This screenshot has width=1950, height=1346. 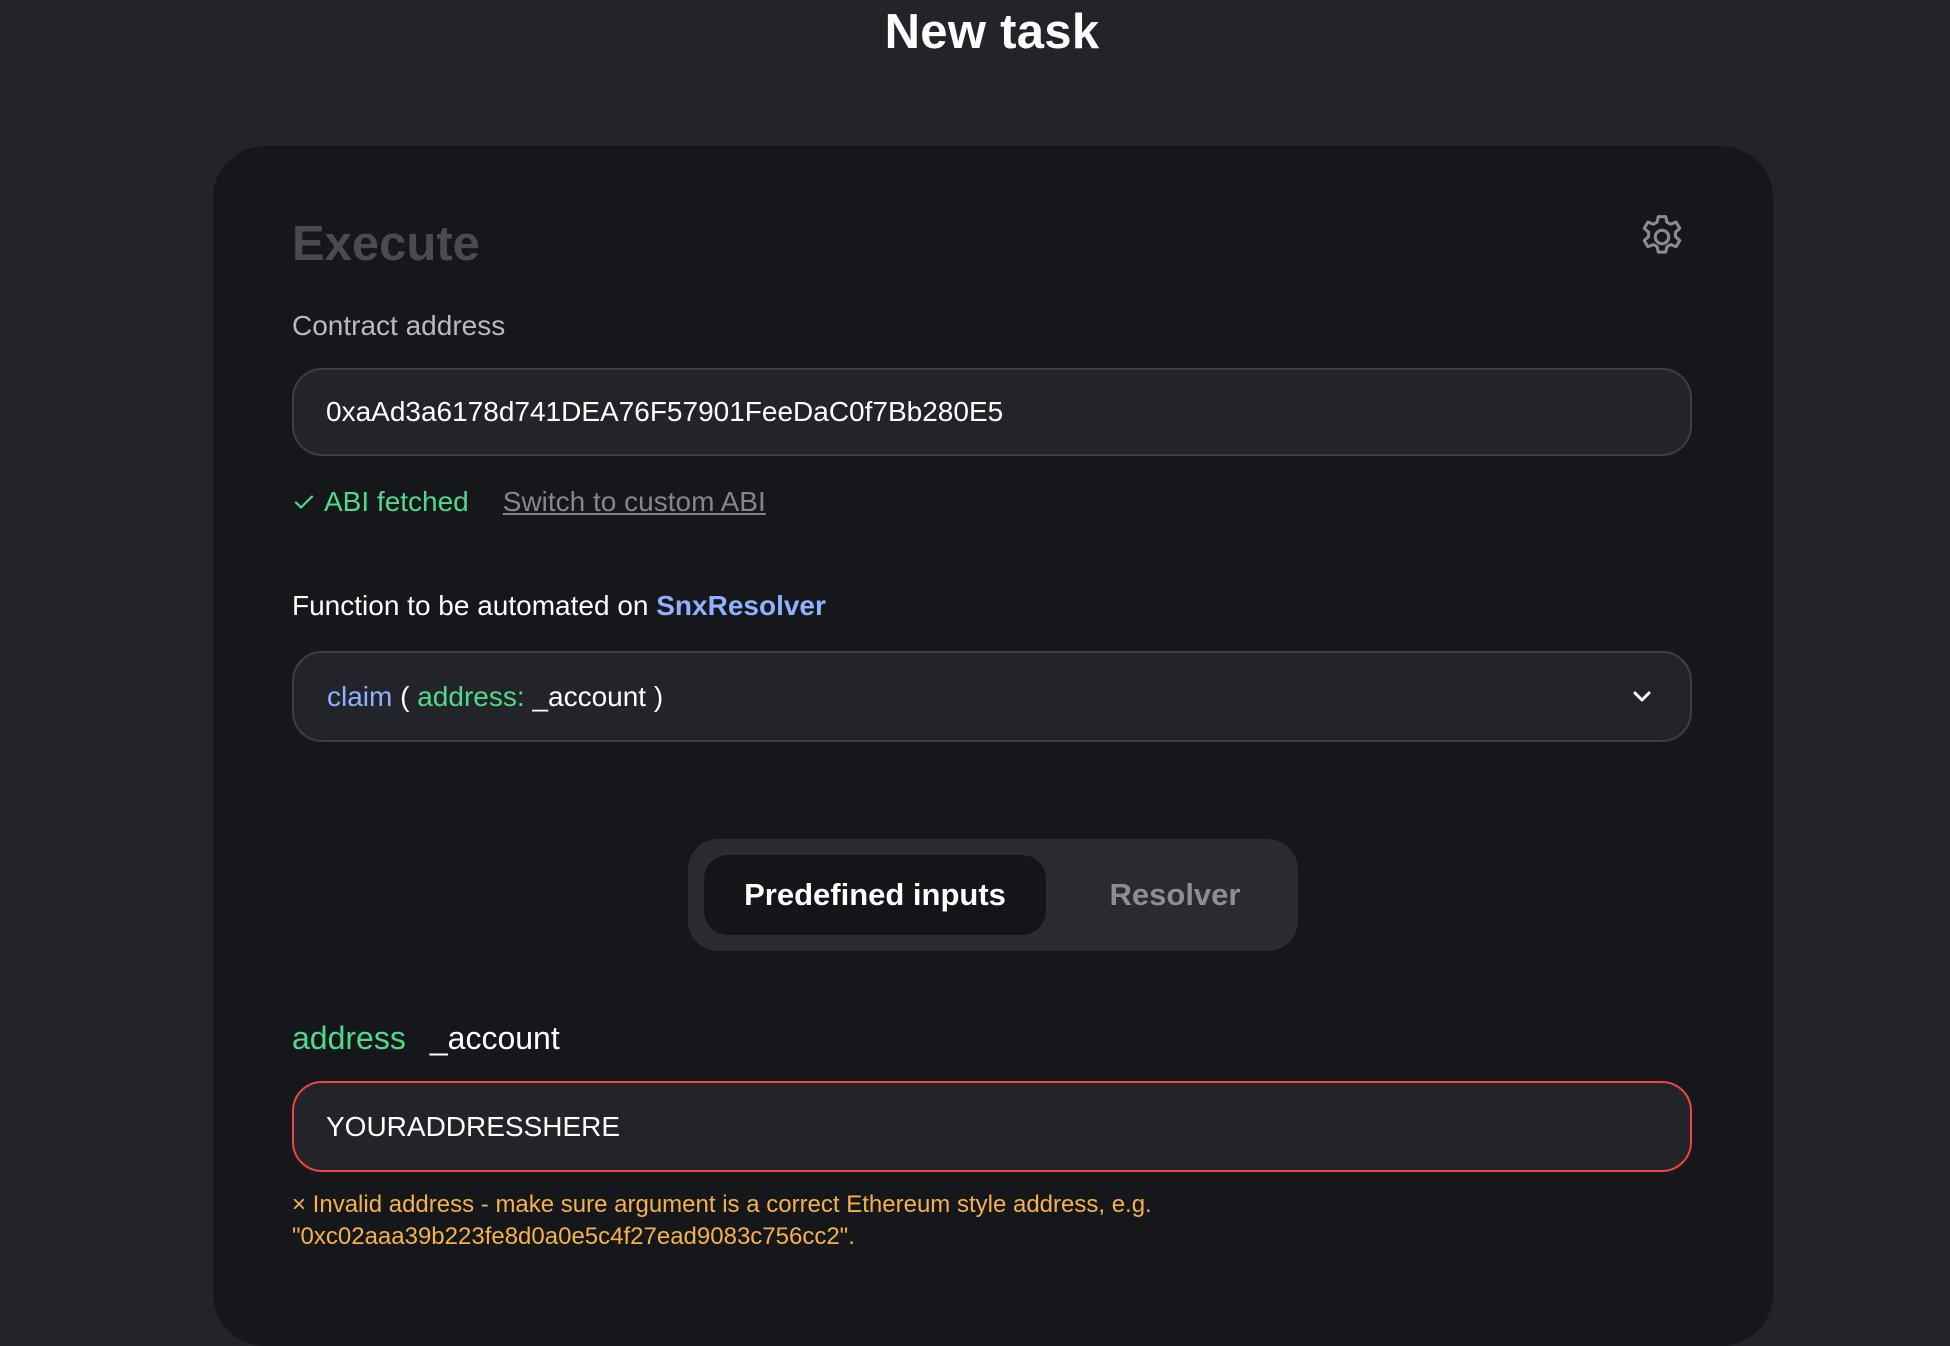 I want to click on abi-status: ABI fetched, so click(x=380, y=502).